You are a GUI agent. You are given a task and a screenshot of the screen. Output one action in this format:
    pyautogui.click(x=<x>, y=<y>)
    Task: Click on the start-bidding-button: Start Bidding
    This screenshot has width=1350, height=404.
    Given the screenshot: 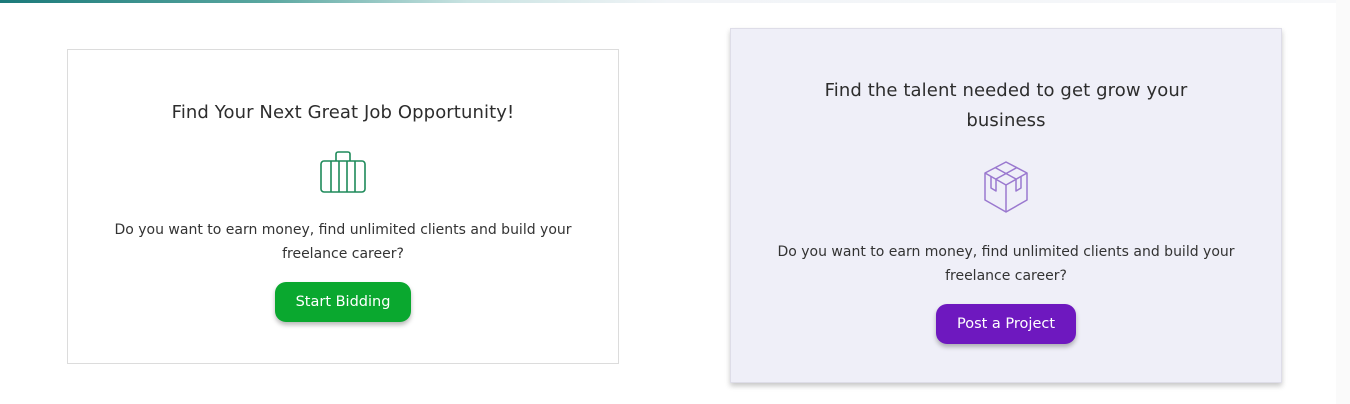 What is the action you would take?
    pyautogui.click(x=343, y=302)
    